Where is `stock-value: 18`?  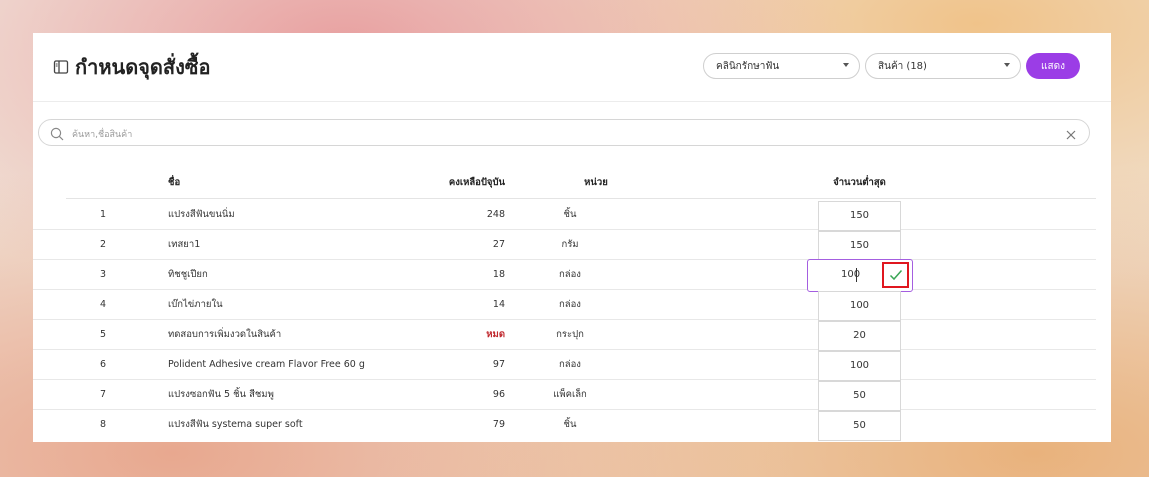
stock-value: 18 is located at coordinates (498, 274).